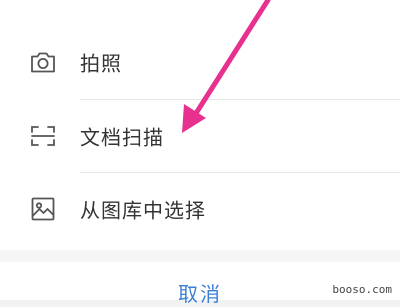  I want to click on gallery-icon, so click(43, 209).